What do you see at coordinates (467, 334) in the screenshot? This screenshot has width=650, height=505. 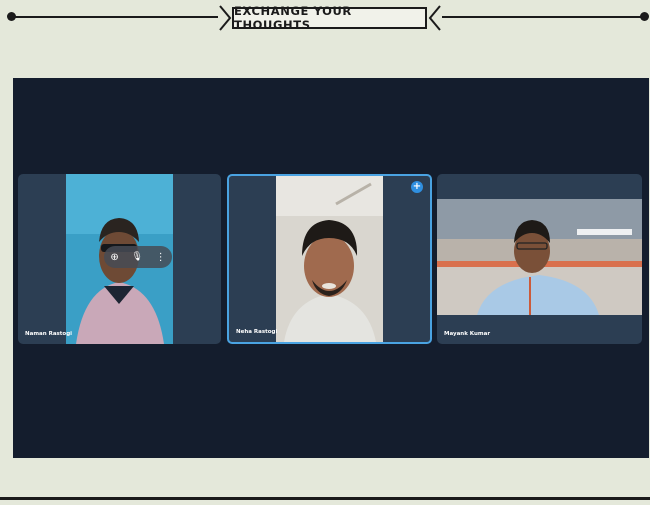 I see `participant-name: Mayank Kumar` at bounding box center [467, 334].